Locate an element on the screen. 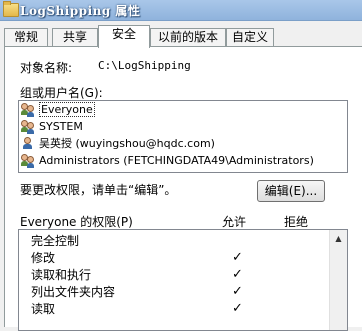  table-row: 读取 is located at coordinates (43, 309).